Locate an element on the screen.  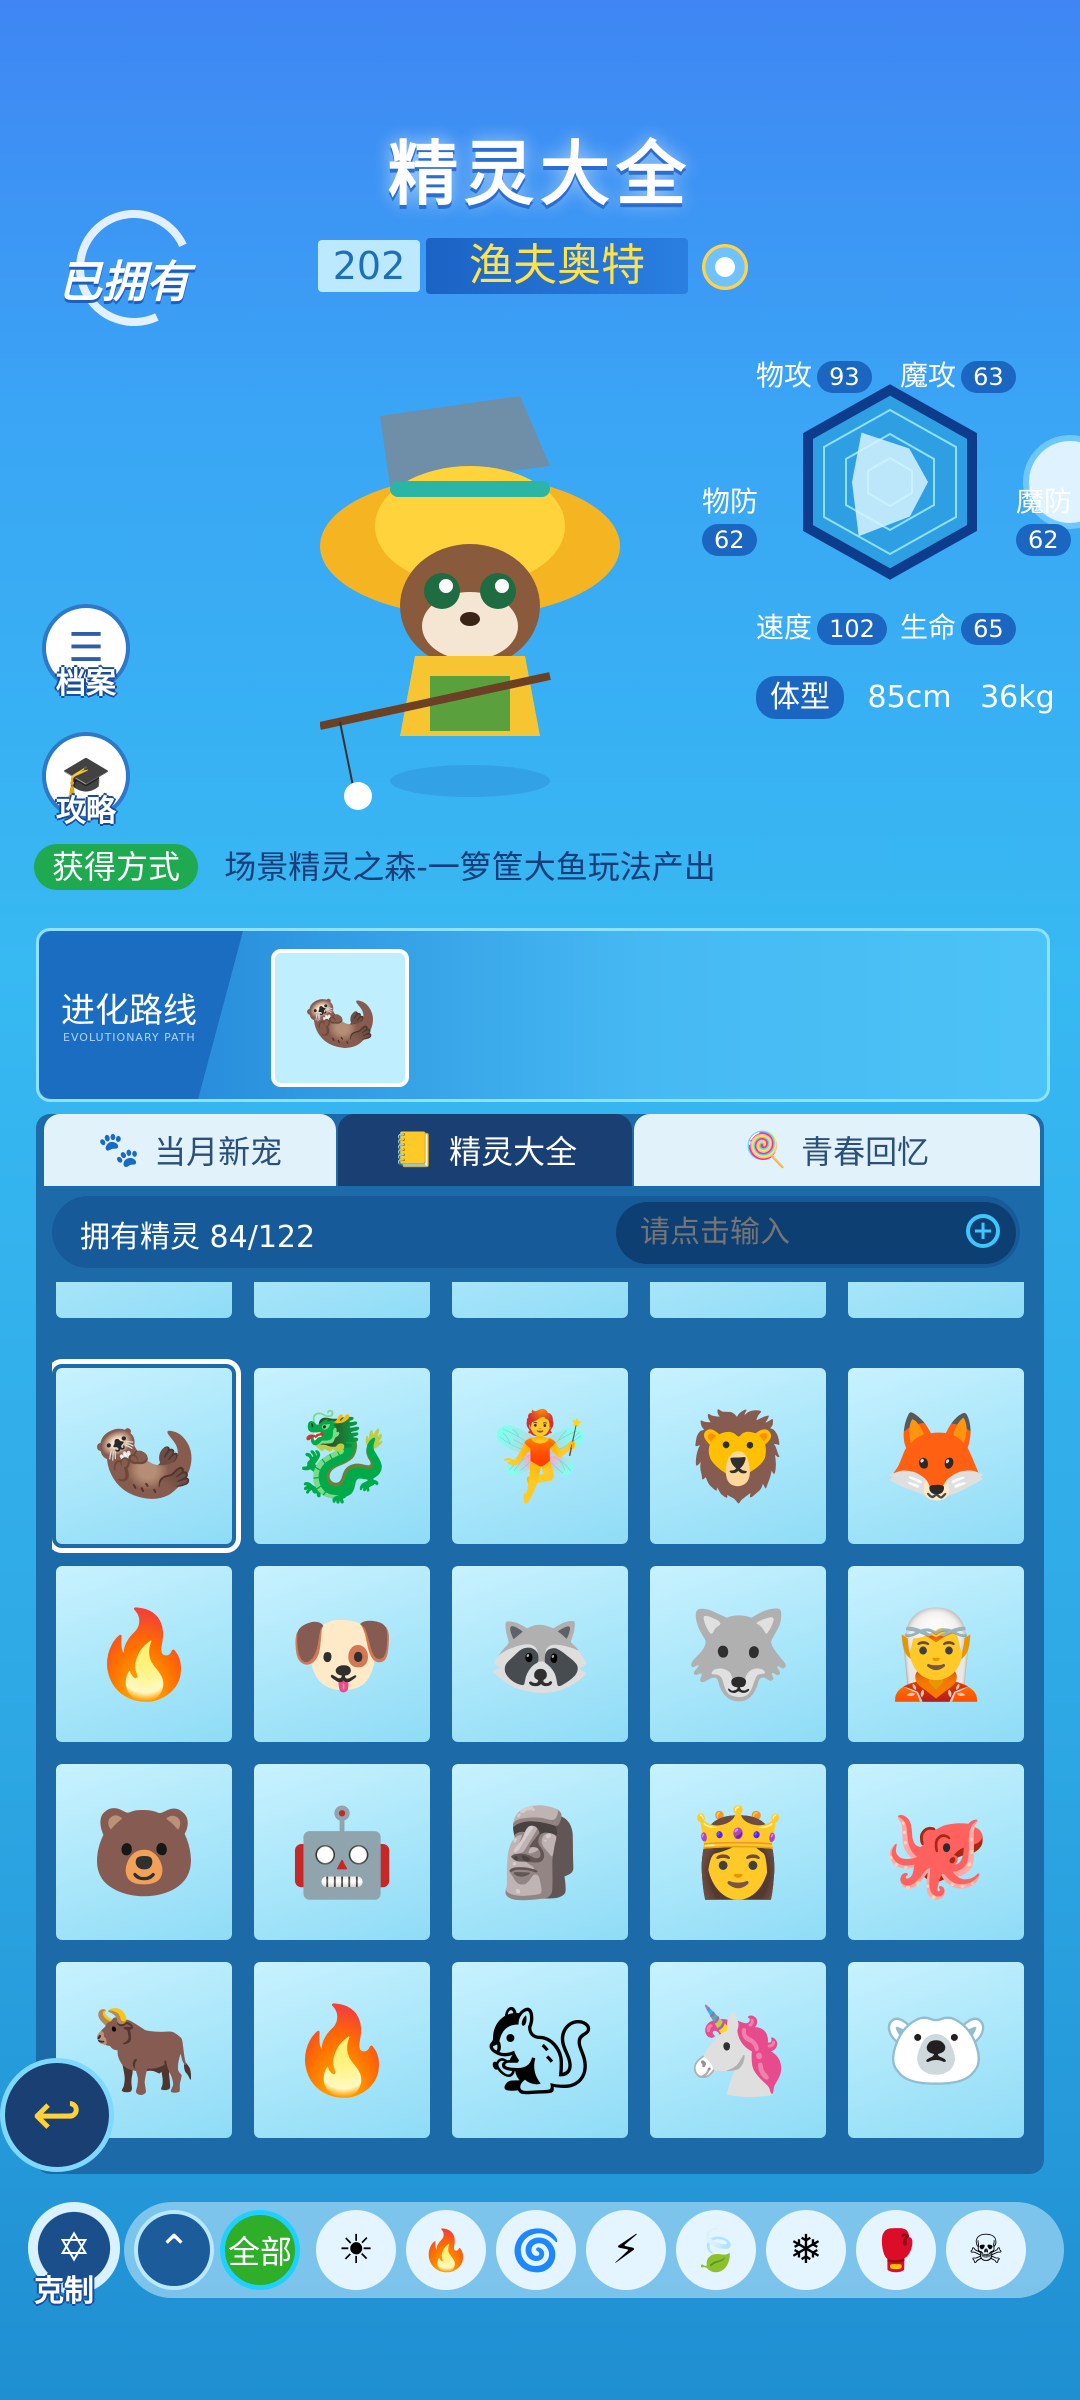
body-height: 85cm is located at coordinates (909, 697).